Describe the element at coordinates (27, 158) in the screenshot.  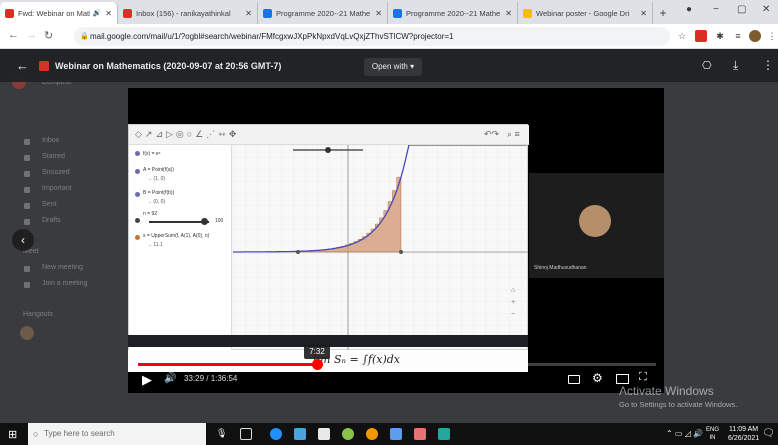
I see `star-icon` at that location.